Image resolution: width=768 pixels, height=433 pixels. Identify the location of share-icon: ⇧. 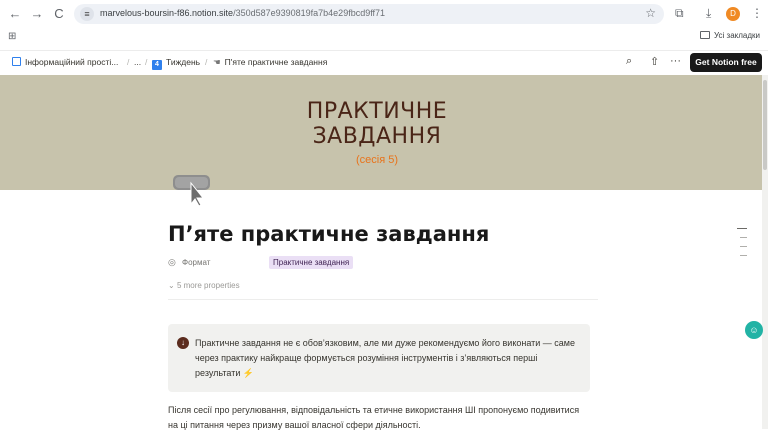
(654, 61).